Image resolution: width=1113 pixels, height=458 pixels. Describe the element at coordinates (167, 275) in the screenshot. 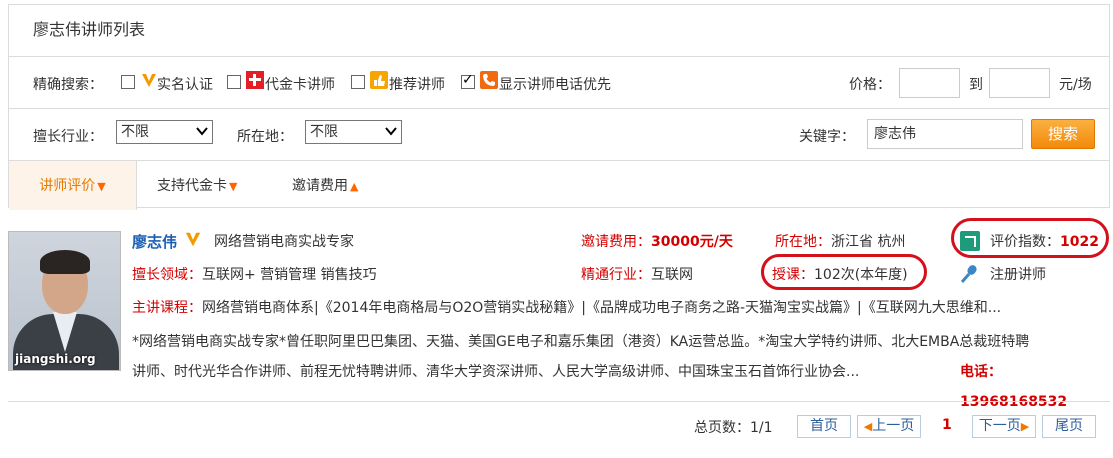

I see `field-area-label: 擅长领域：` at that location.